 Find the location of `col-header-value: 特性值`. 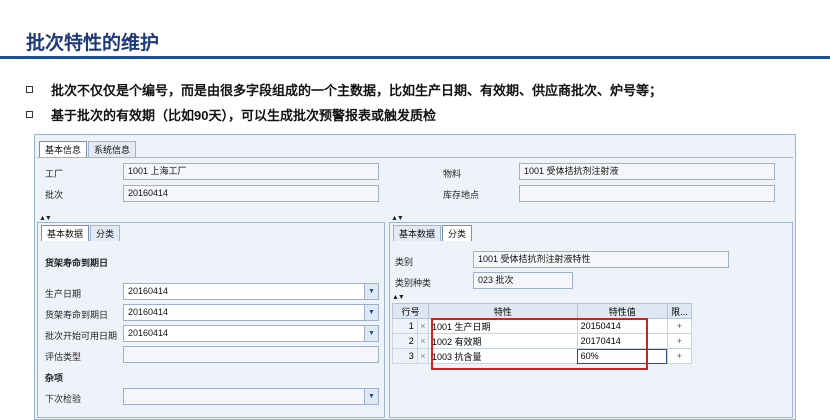

col-header-value: 特性值 is located at coordinates (622, 311).